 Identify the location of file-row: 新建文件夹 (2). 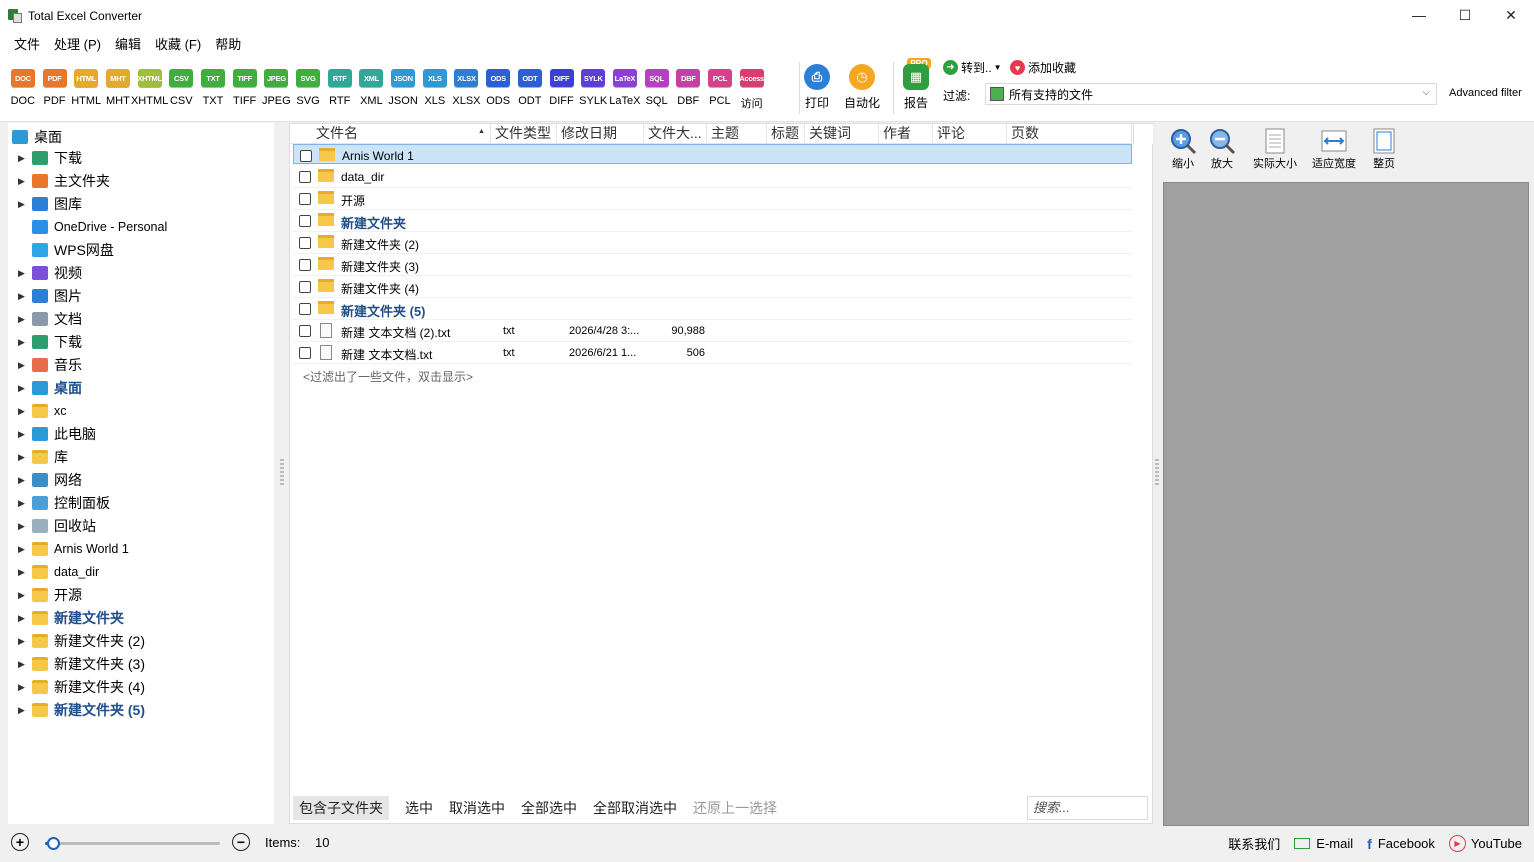
(712, 243).